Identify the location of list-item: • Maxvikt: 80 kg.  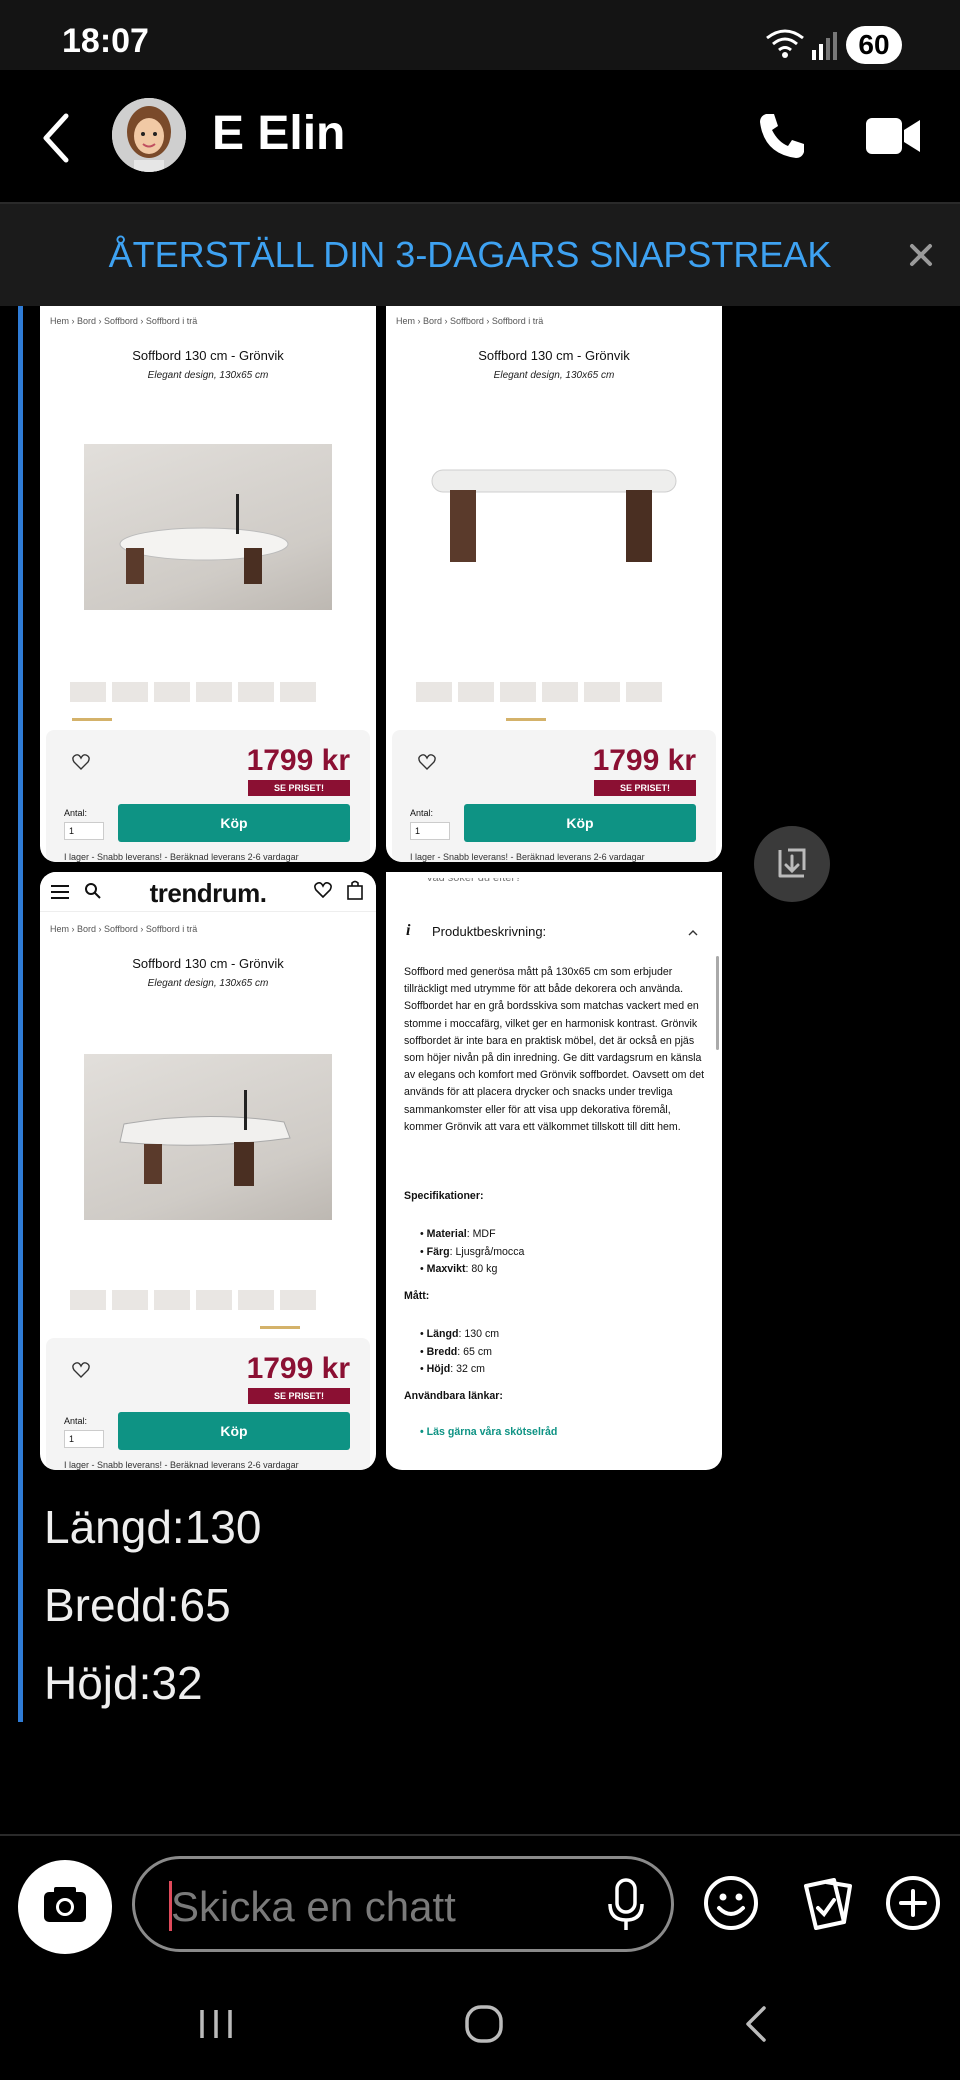
(459, 1269).